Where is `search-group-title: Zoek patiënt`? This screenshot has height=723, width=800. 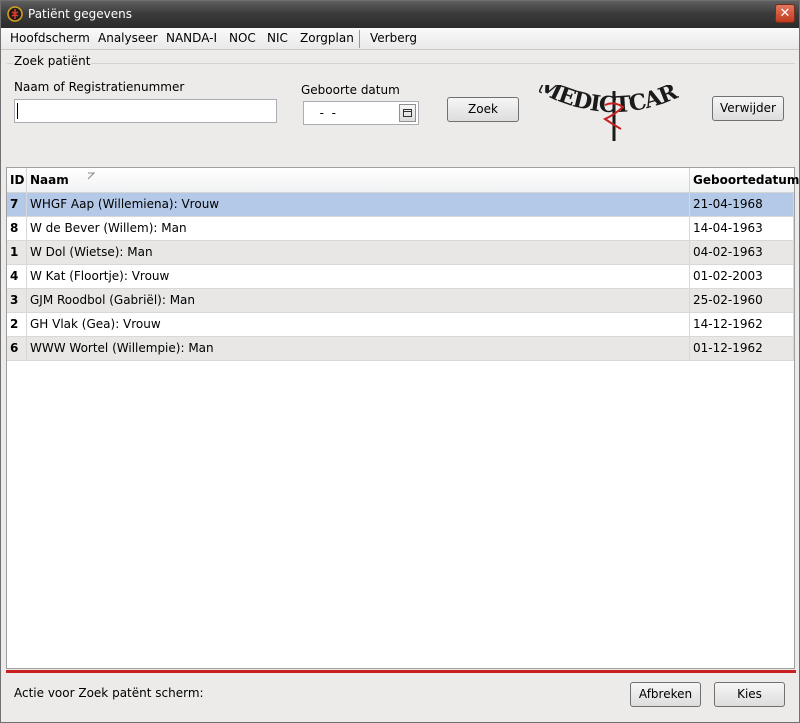 search-group-title: Zoek patiënt is located at coordinates (52, 61).